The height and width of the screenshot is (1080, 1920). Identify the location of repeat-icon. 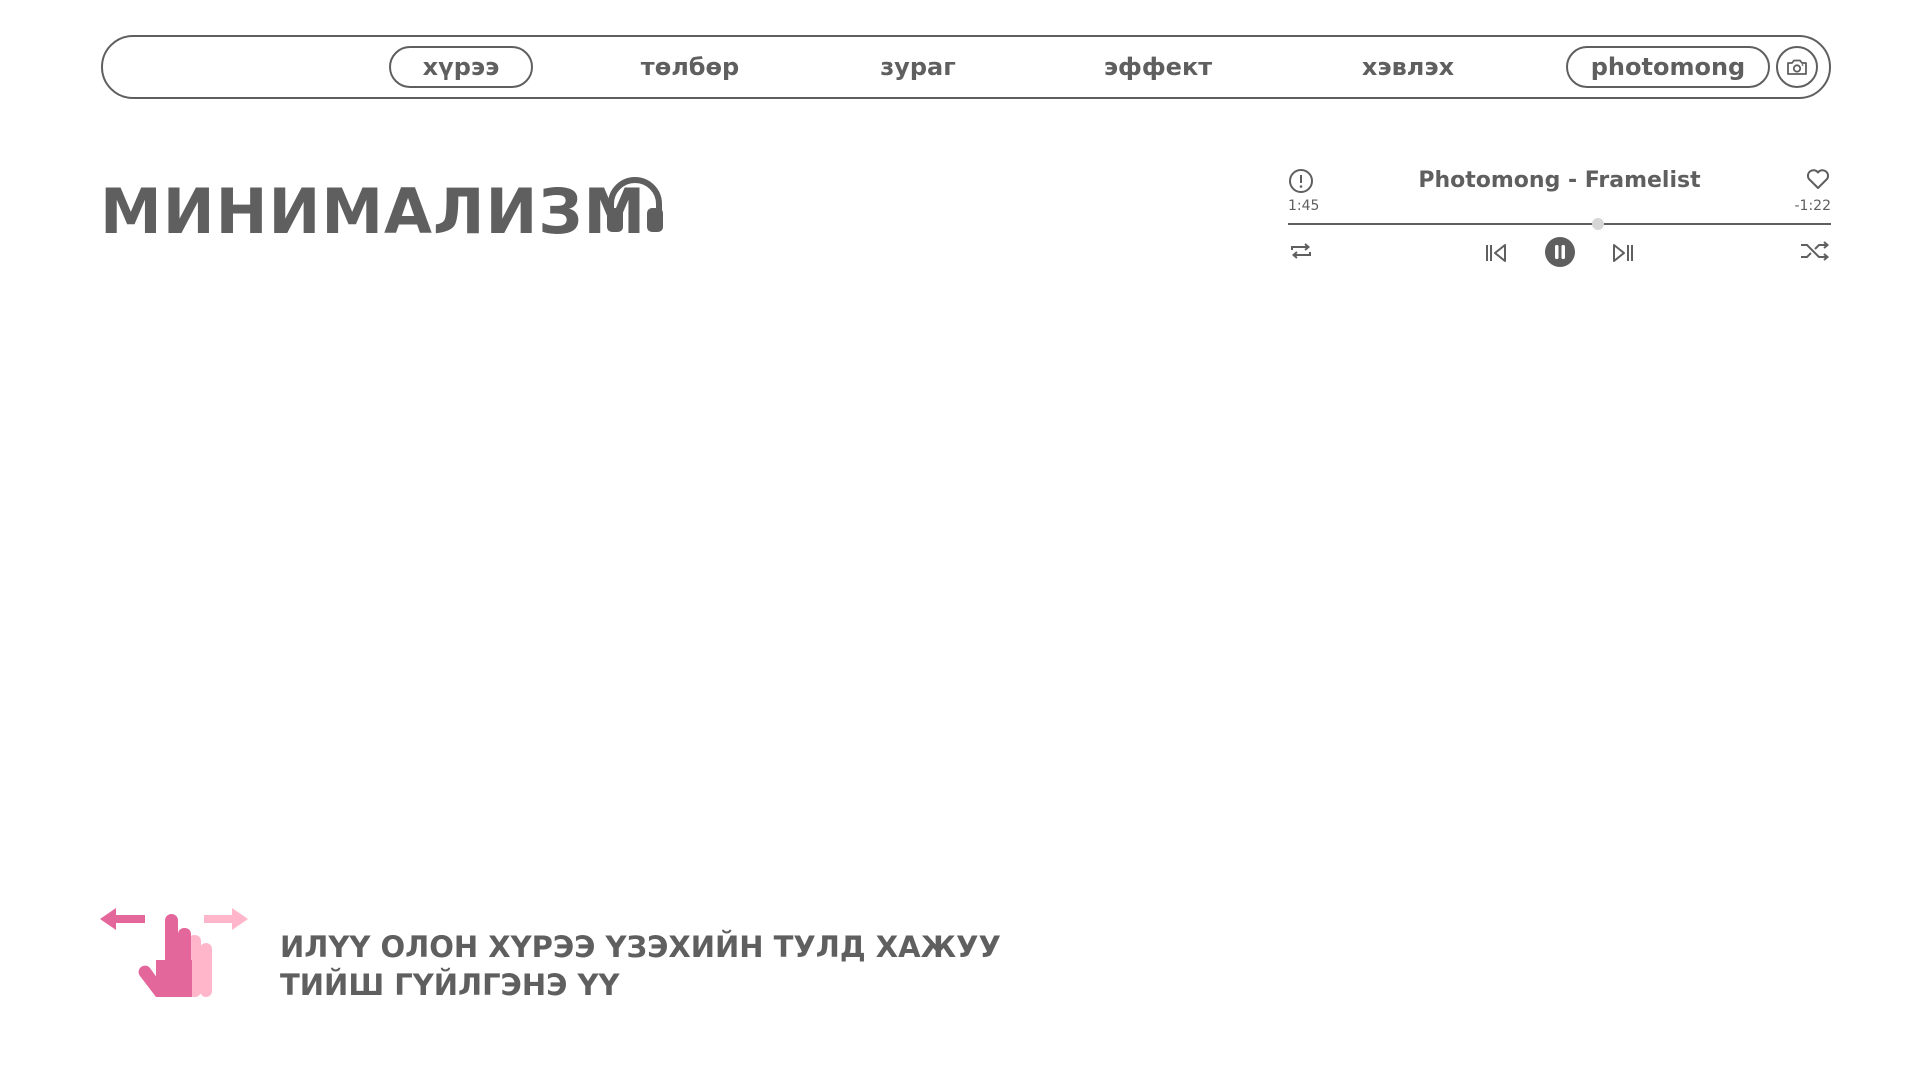
(1301, 251).